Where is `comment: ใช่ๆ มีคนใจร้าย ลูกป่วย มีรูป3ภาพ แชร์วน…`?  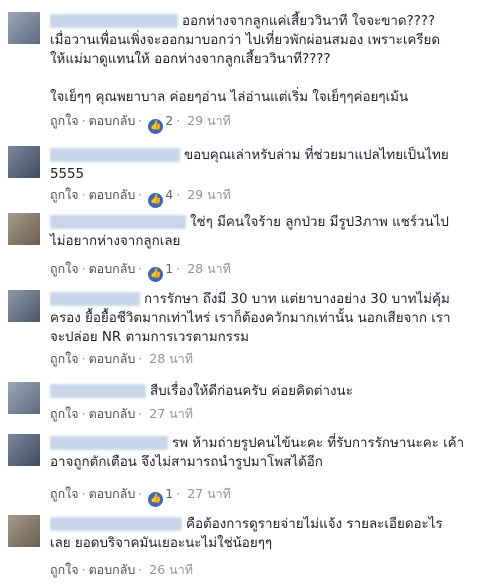
comment: ใช่ๆ มีคนใจร้าย ลูกป่วย มีรูป3ภาพ แชร์วน… is located at coordinates (250, 247).